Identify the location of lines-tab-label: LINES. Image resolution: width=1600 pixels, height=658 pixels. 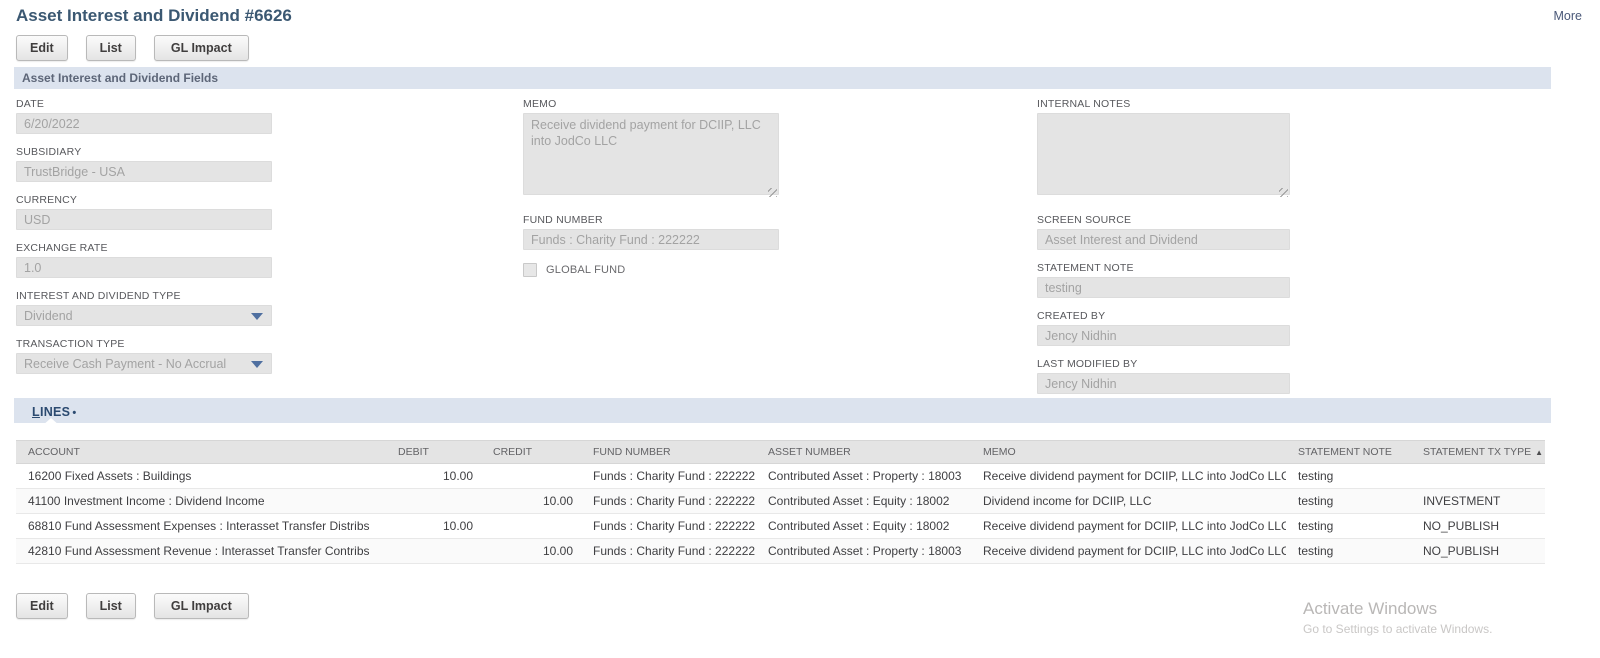
(51, 412).